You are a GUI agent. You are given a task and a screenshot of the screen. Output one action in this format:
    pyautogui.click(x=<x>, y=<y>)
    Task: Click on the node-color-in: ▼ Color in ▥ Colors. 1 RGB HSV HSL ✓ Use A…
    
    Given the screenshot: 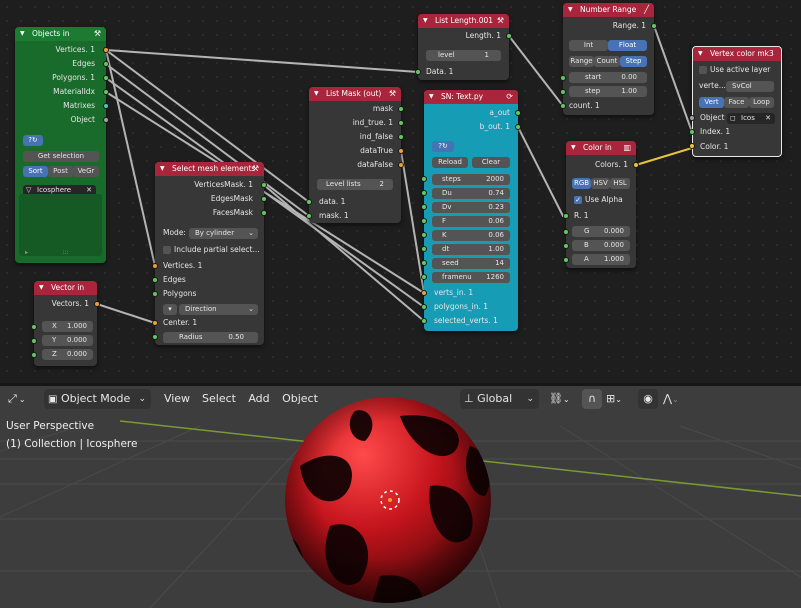 What is the action you would take?
    pyautogui.click(x=601, y=204)
    